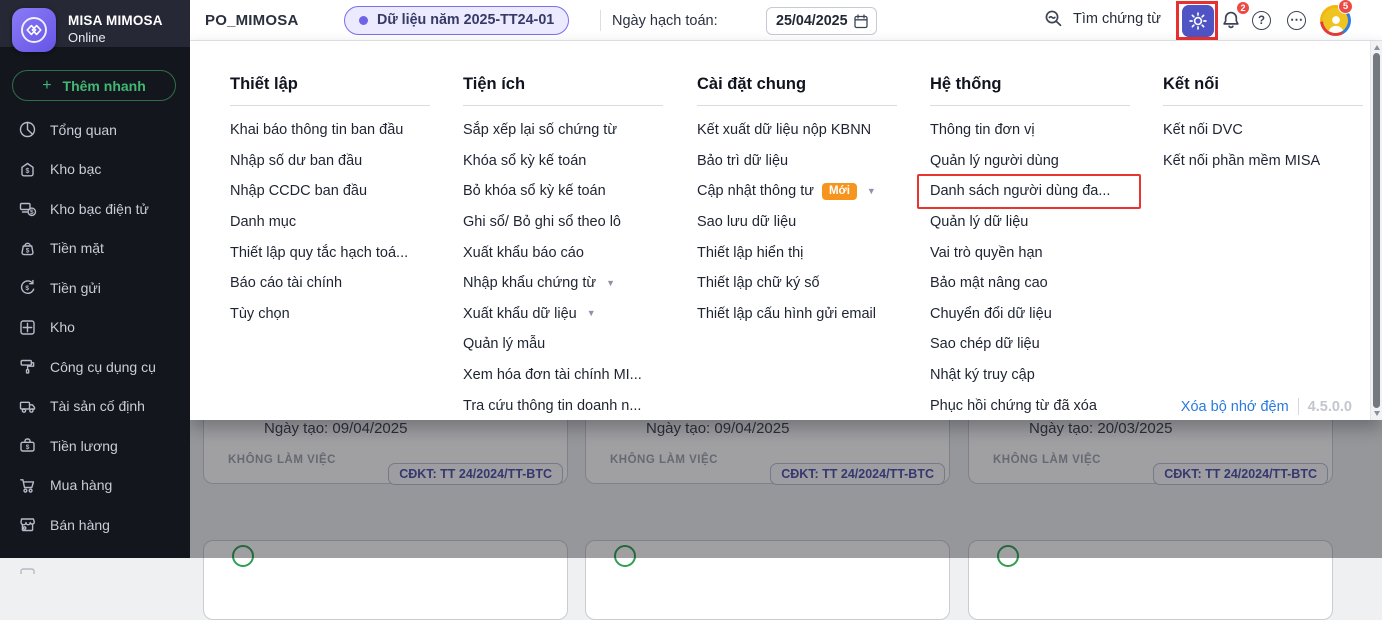  Describe the element at coordinates (542, 222) in the screenshot. I see `menu-item-label: Ghi sổ/ Bỏ ghi sổ theo lô` at that location.